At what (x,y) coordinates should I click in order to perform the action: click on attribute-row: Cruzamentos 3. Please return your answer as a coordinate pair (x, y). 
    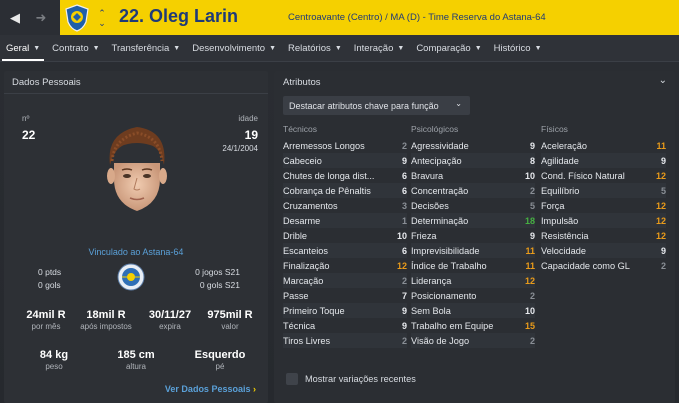
    Looking at the image, I should click on (345, 205).